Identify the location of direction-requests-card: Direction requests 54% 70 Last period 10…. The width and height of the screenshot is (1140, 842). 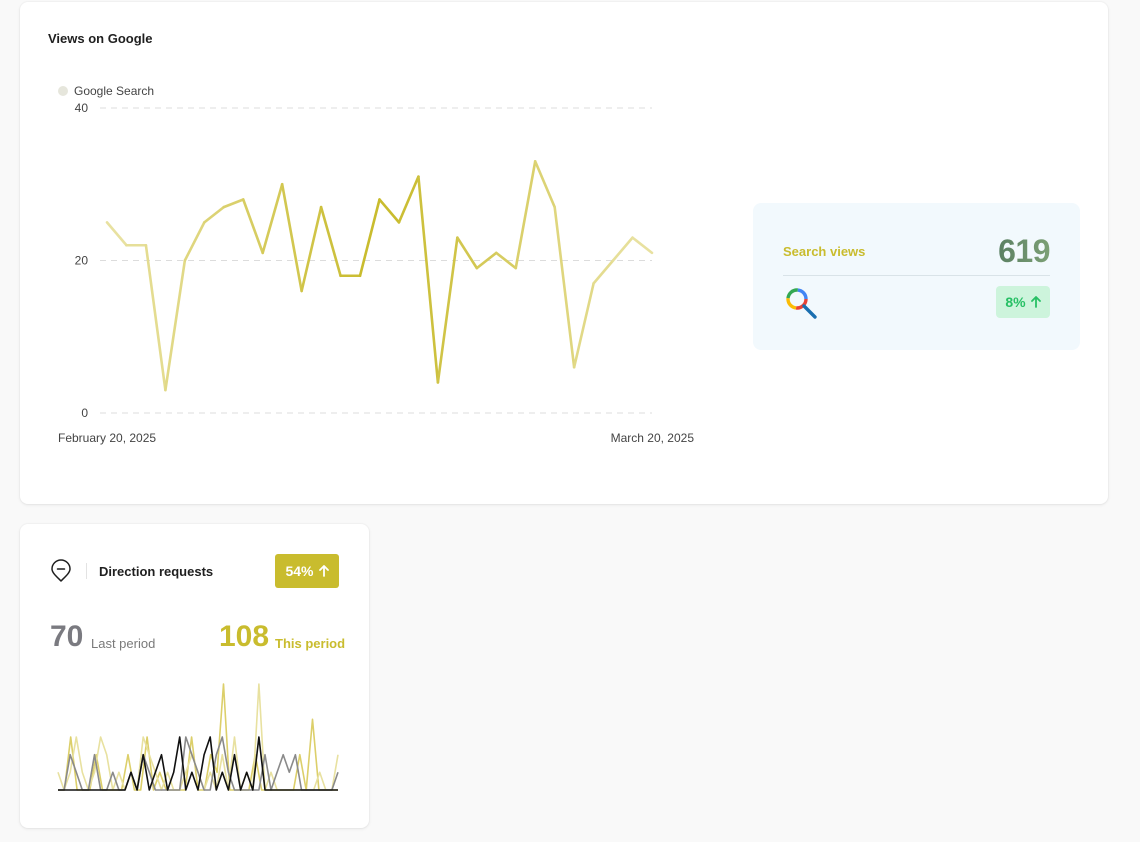
(194, 676).